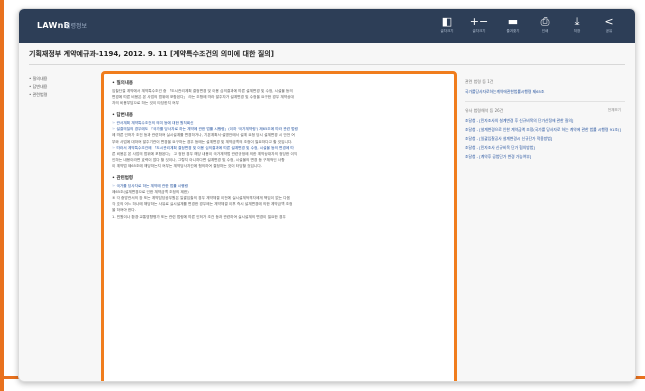  I want to click on left-nav-item-question: • 질의내용, so click(64, 79).